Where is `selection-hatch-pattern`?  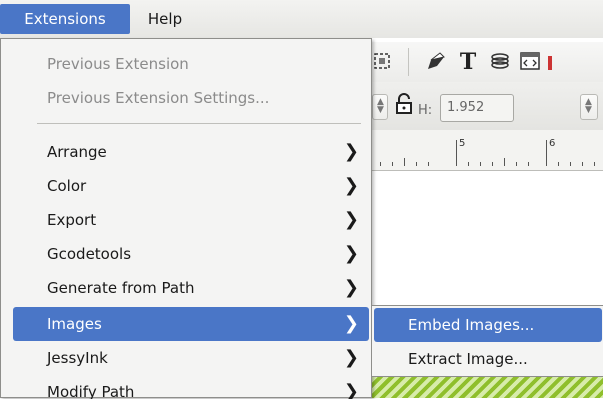
selection-hatch-pattern is located at coordinates (480, 386).